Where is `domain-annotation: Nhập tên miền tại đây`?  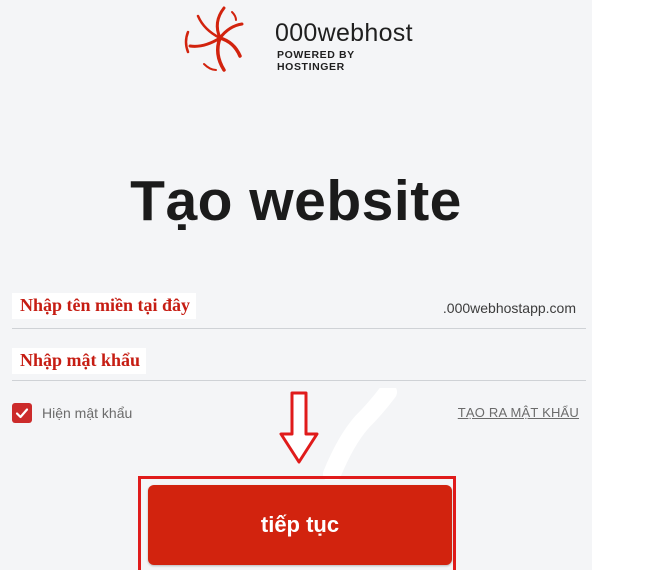
domain-annotation: Nhập tên miền tại đây is located at coordinates (104, 306).